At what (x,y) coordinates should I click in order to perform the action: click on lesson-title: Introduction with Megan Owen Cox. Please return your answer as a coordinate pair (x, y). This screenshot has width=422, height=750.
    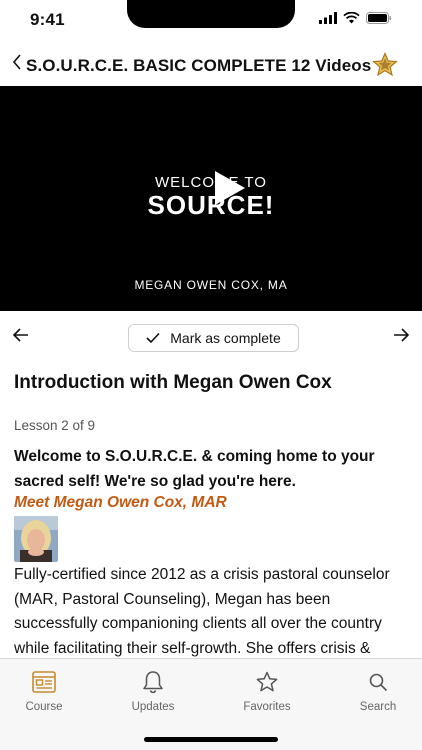
    Looking at the image, I should click on (173, 382).